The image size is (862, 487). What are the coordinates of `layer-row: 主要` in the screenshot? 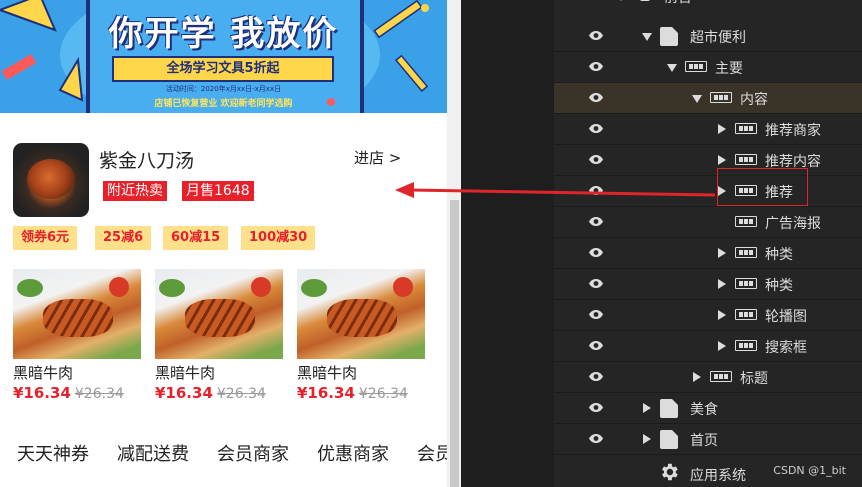 It's located at (708, 67).